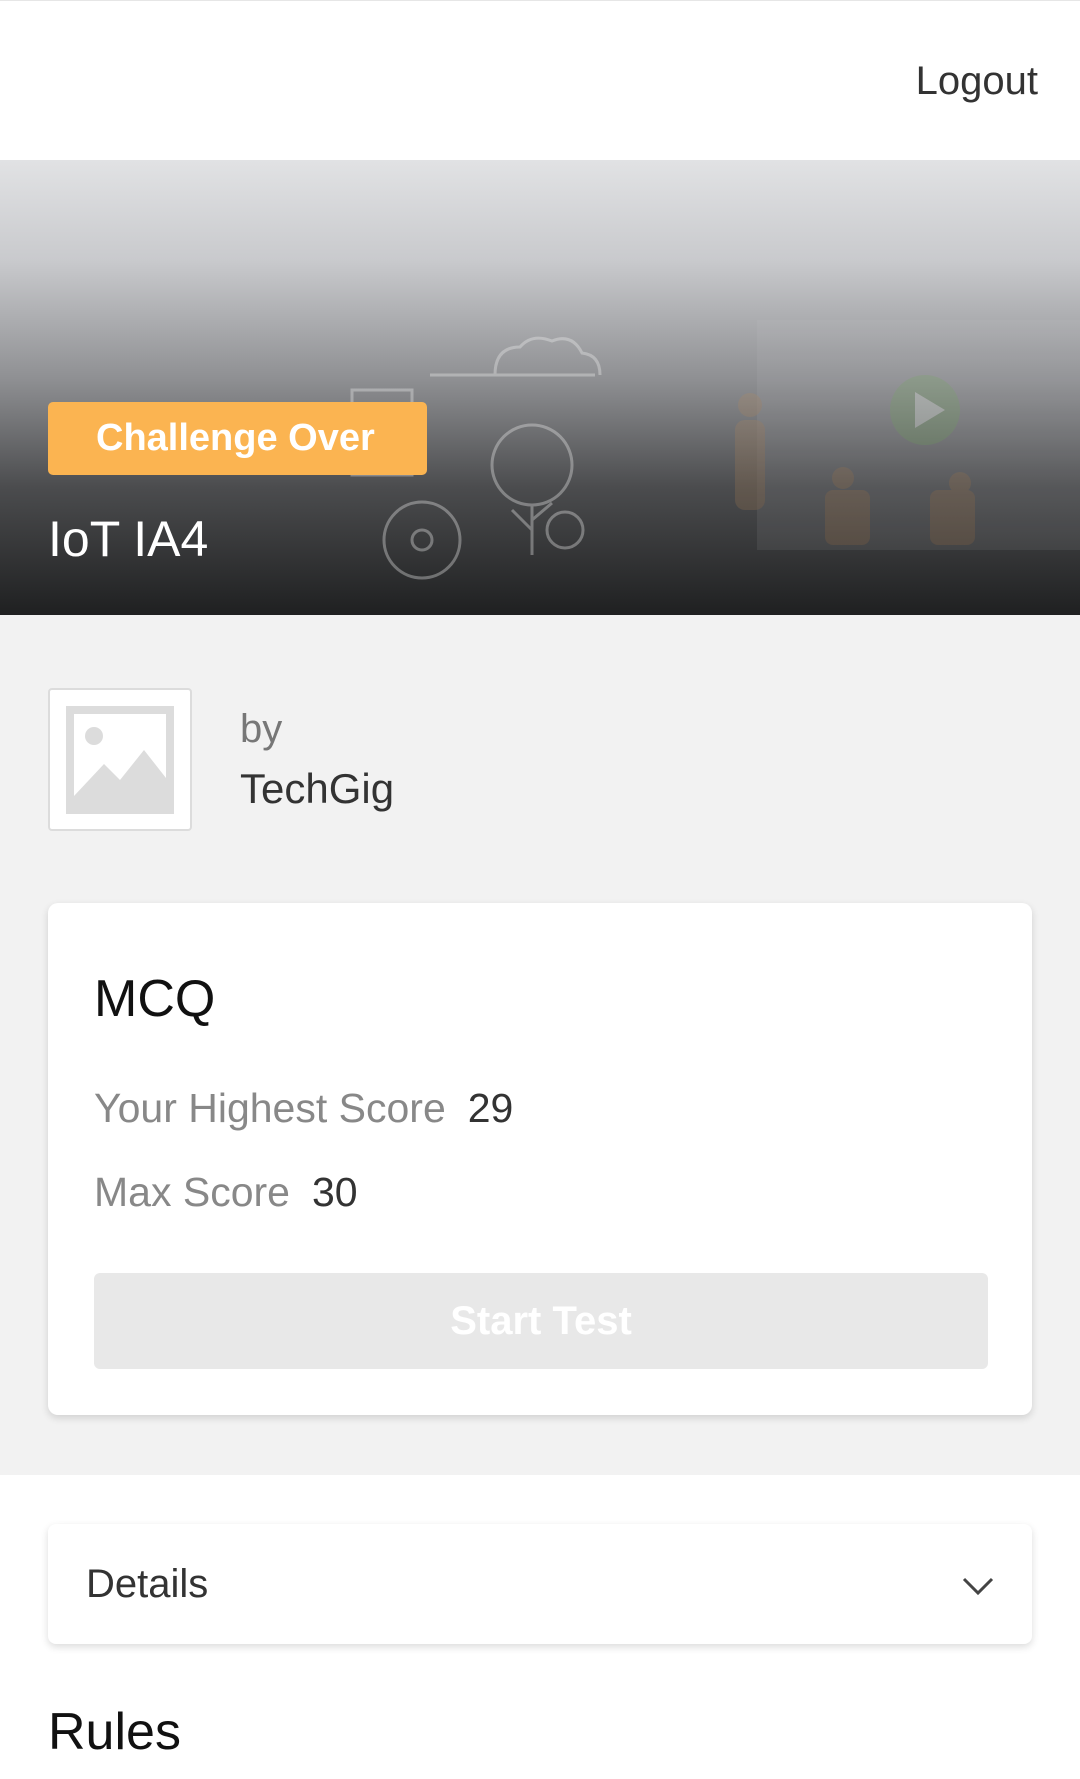 Image resolution: width=1080 pixels, height=1779 pixels. Describe the element at coordinates (128, 539) in the screenshot. I see `challenge-title: IoT IA4` at that location.